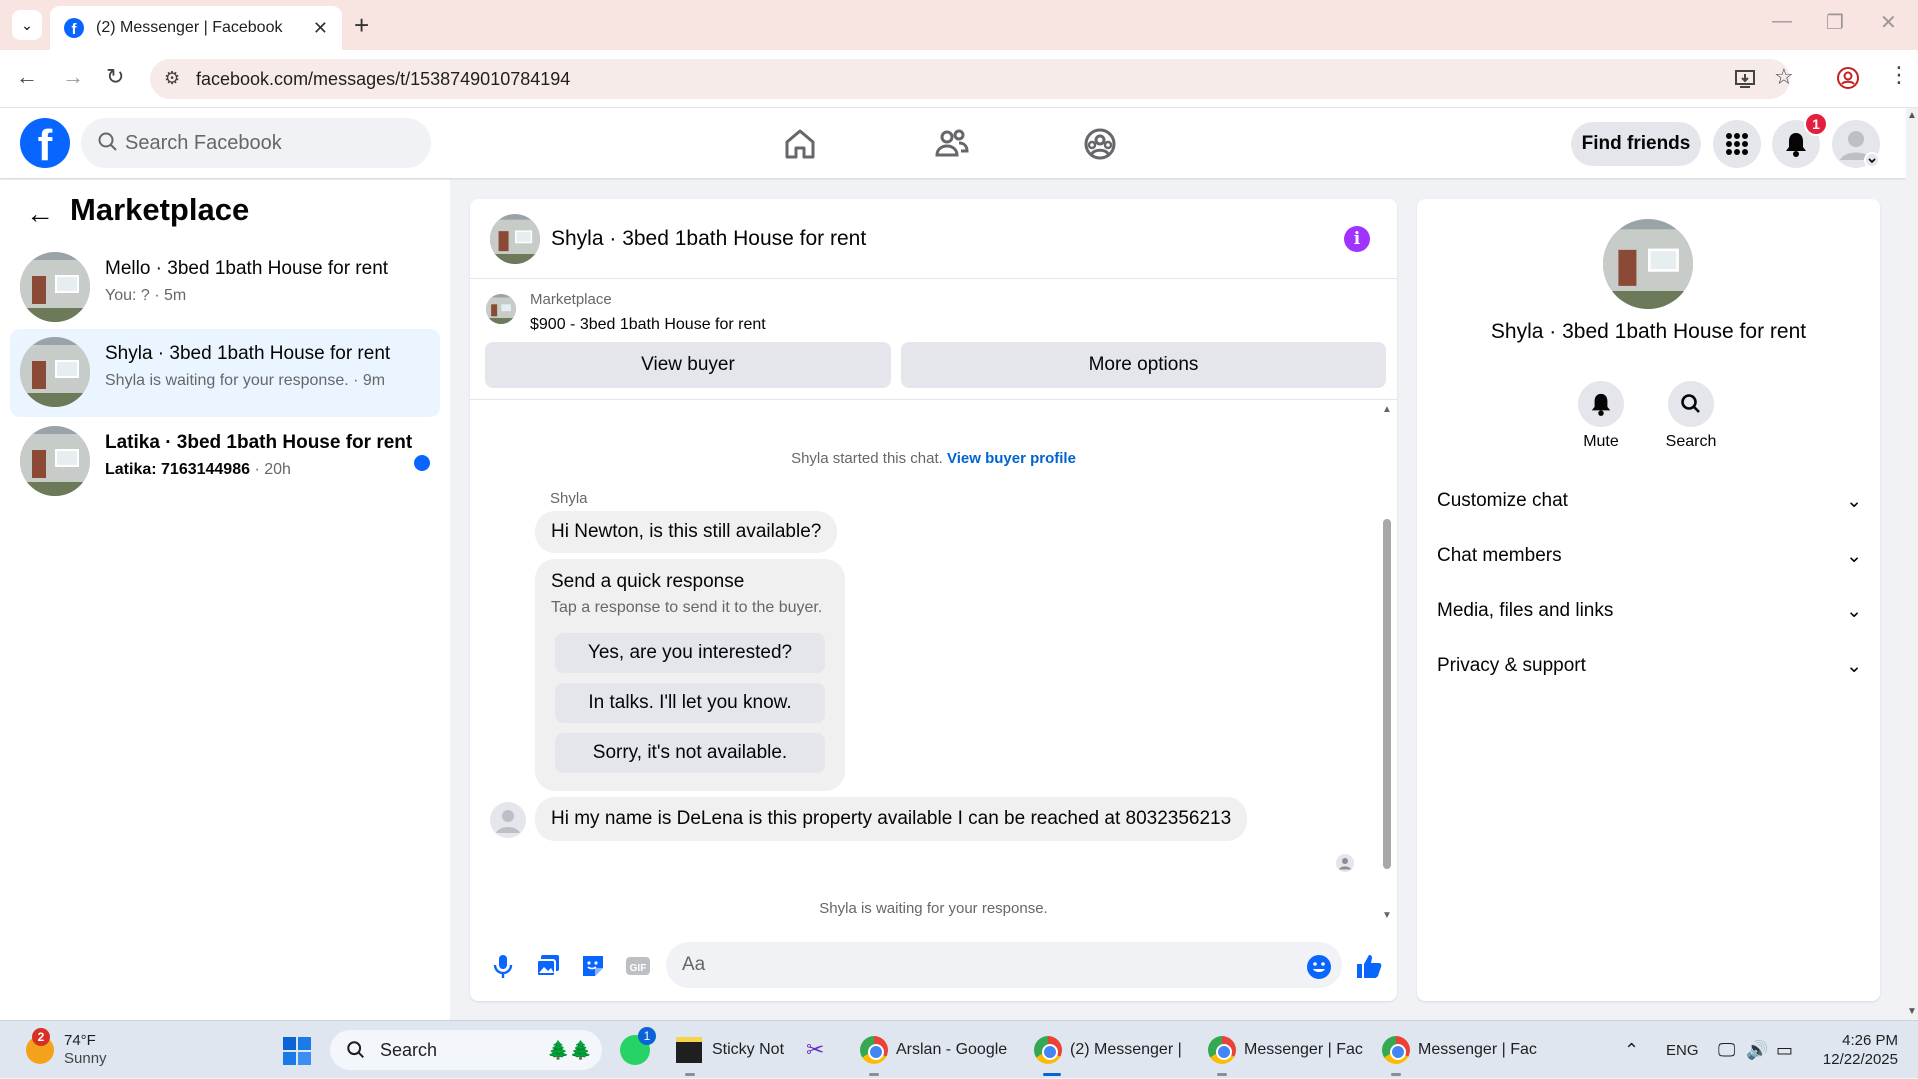 The image size is (1918, 1079). I want to click on close-tab-icon: ✕, so click(320, 28).